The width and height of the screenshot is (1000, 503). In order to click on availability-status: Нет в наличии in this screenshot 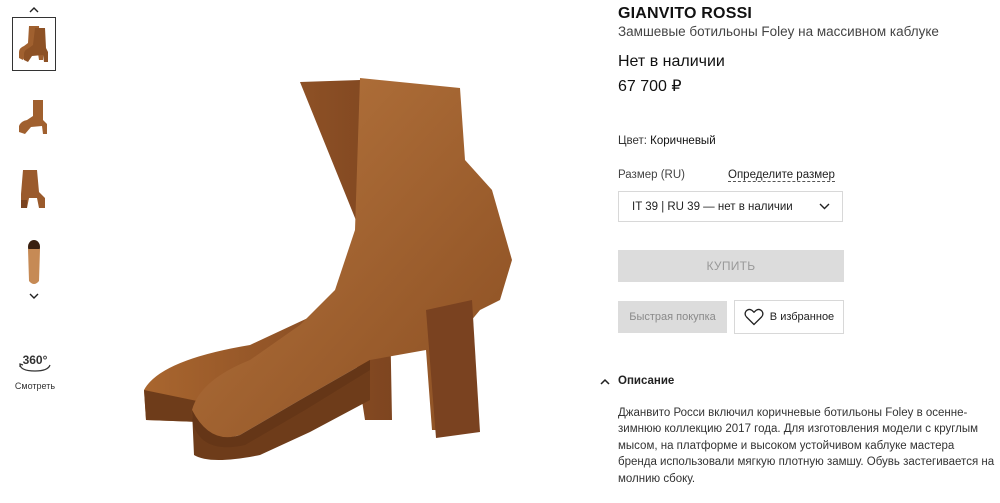, I will do `click(671, 61)`.